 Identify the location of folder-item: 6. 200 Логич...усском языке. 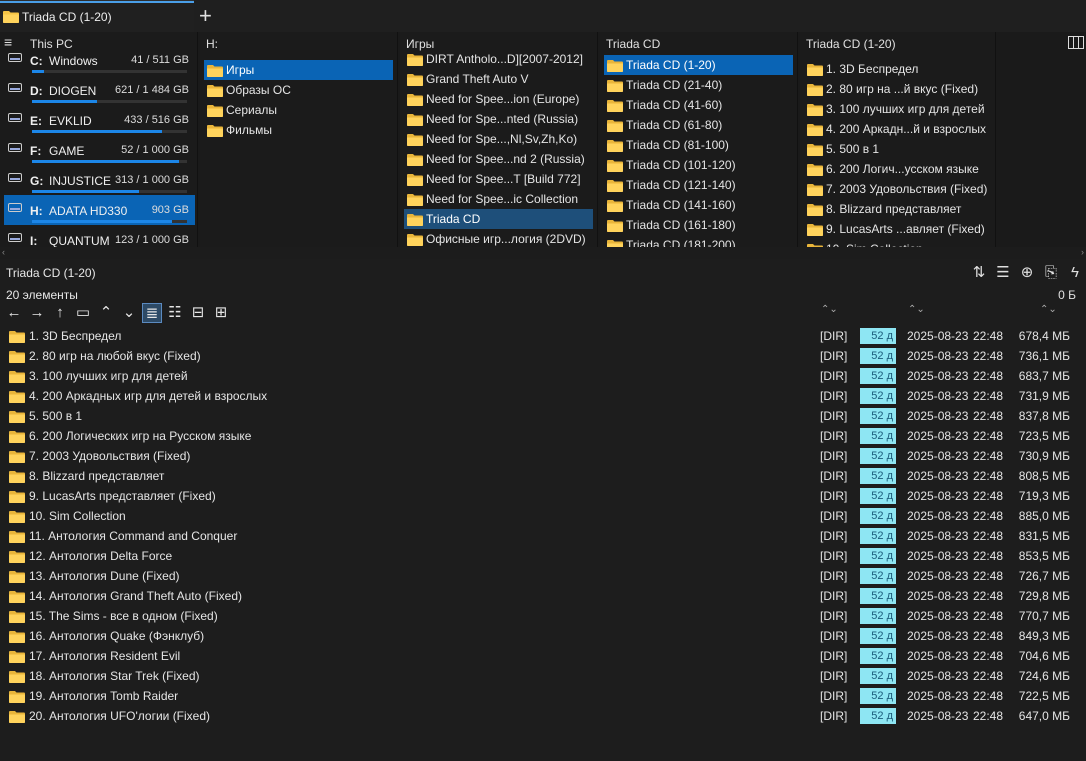
(897, 169).